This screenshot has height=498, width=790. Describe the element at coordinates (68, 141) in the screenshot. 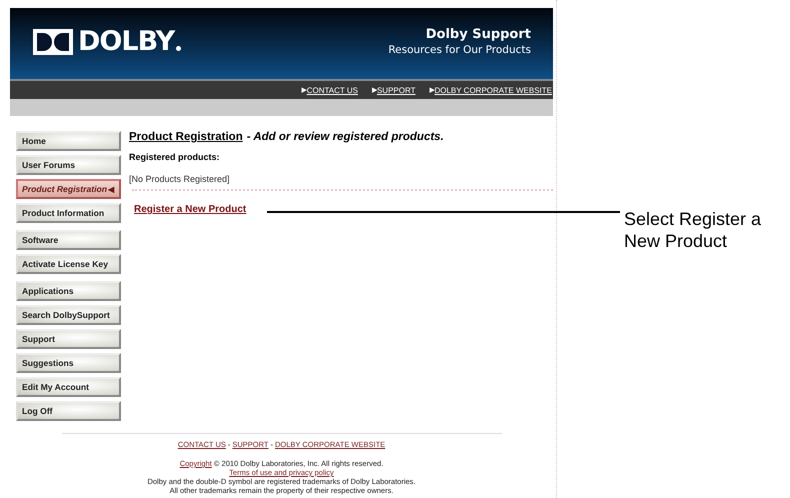

I see `sidebar-item: Home` at that location.